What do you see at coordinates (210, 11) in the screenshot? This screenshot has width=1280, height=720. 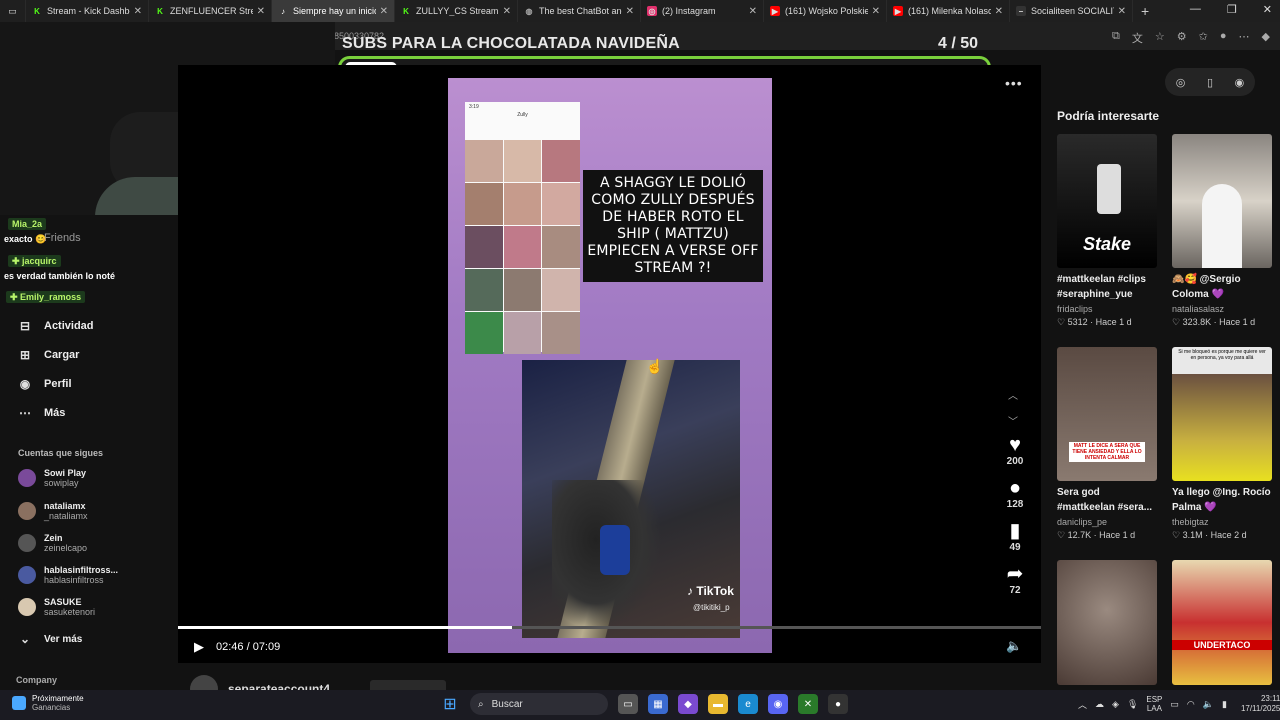 I see `browser-tab-1: KZENFLUENCER Stream✕` at bounding box center [210, 11].